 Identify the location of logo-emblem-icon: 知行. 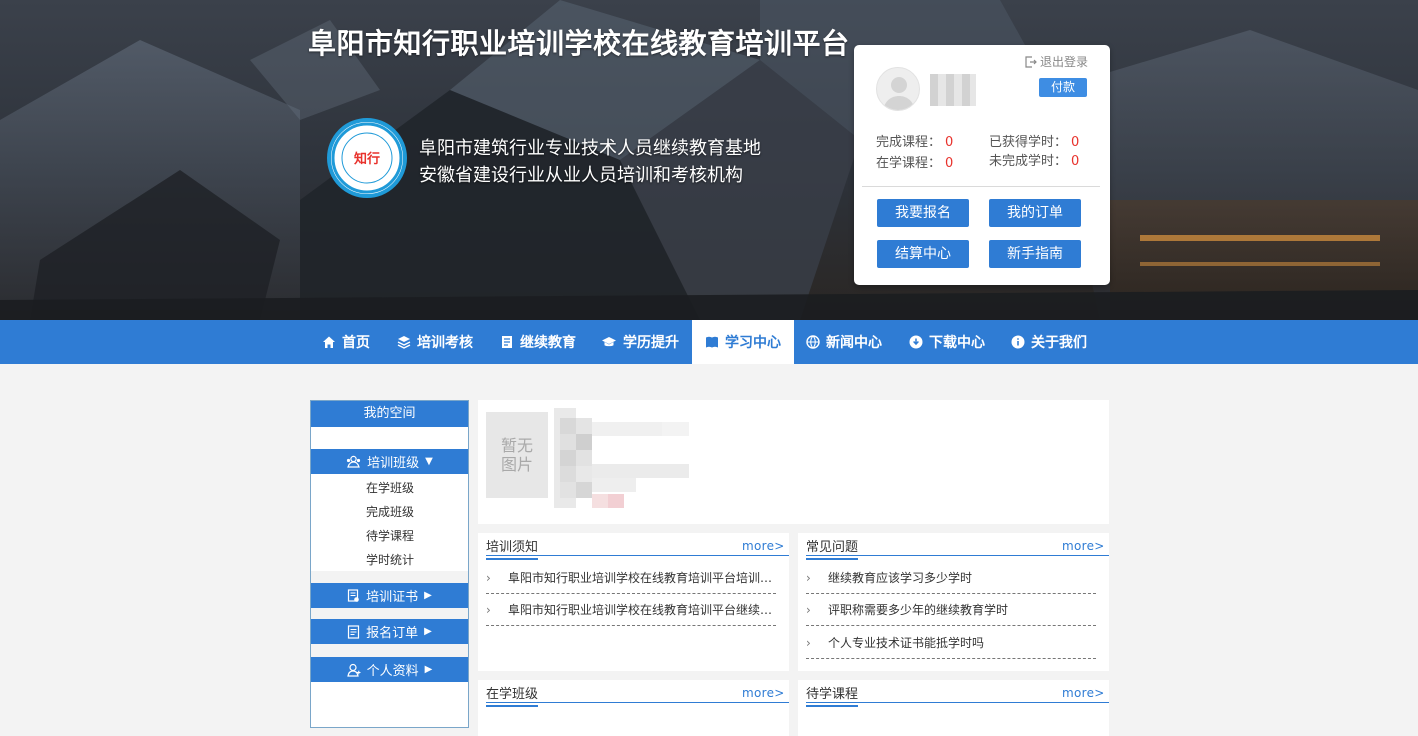
(367, 158).